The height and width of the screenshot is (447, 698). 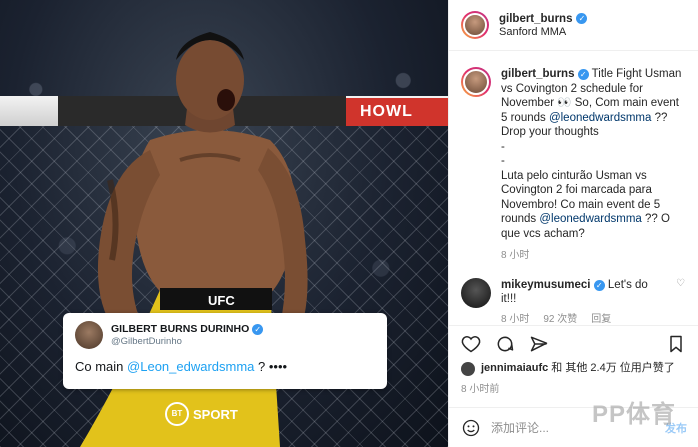 I want to click on commenter-username: mikeymusumeci, so click(x=546, y=285).